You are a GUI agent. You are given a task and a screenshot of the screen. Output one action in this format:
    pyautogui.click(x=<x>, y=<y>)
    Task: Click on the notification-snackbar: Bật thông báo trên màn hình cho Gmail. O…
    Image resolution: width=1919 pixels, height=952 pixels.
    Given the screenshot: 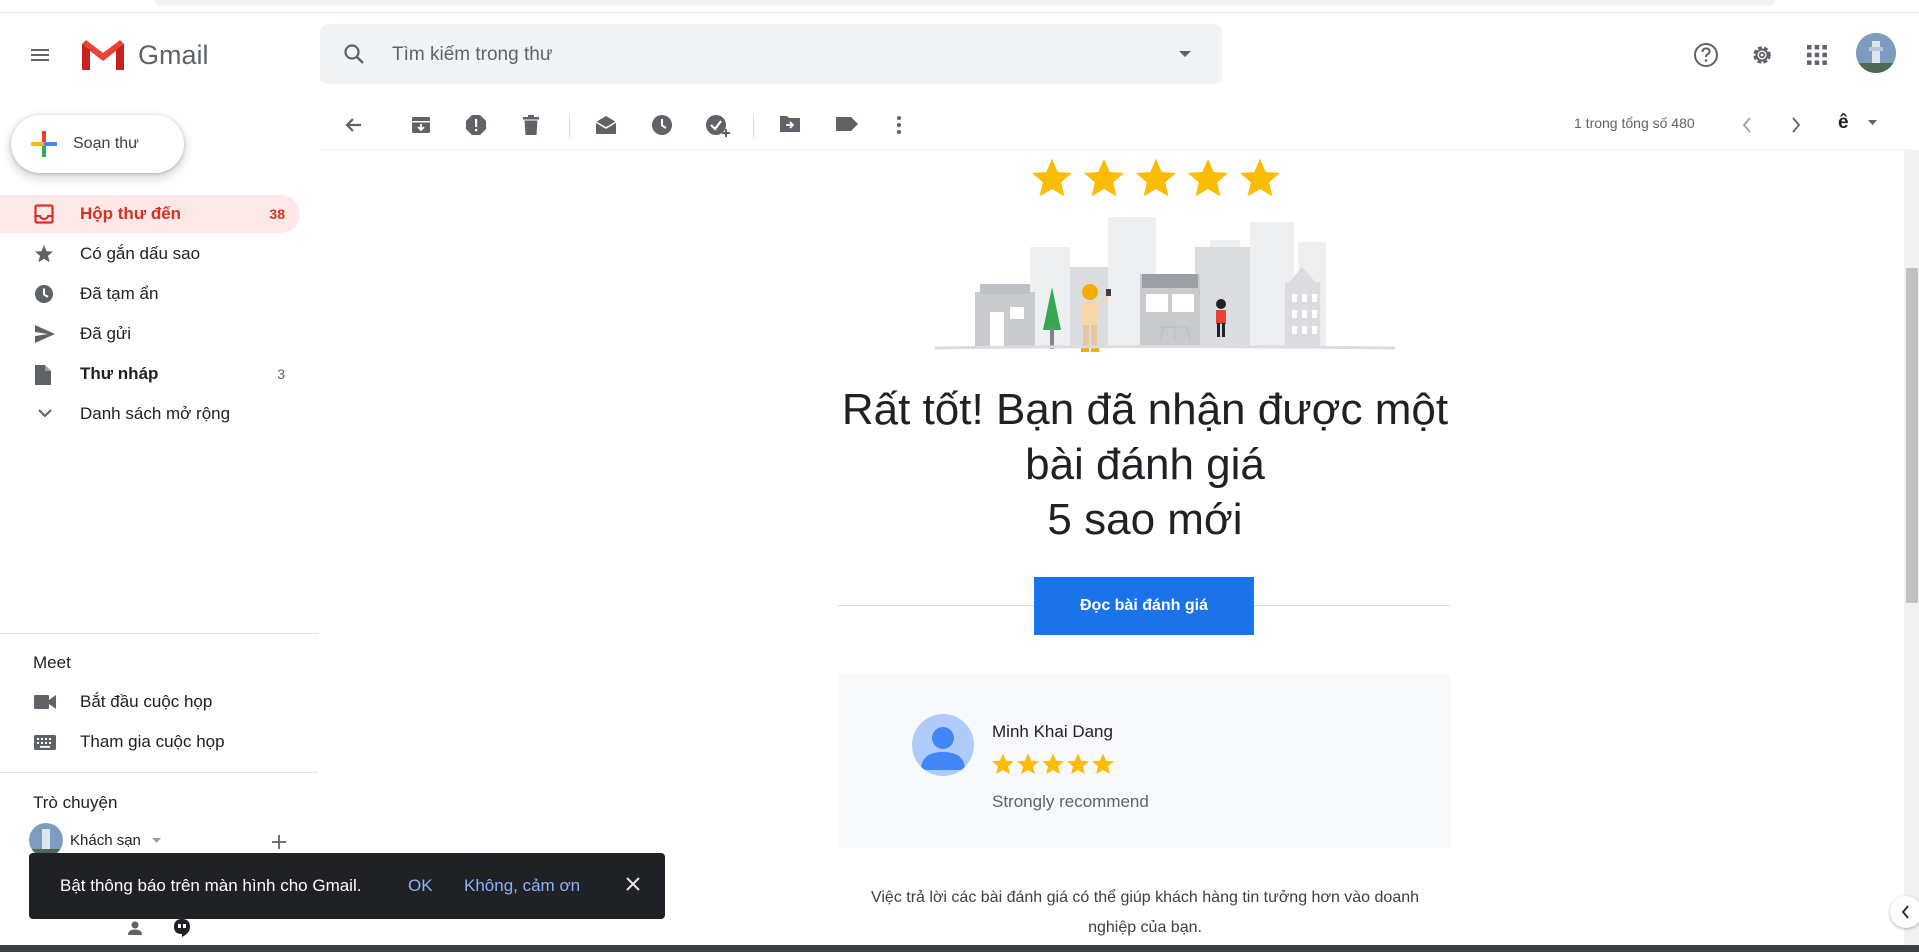 What is the action you would take?
    pyautogui.click(x=347, y=886)
    